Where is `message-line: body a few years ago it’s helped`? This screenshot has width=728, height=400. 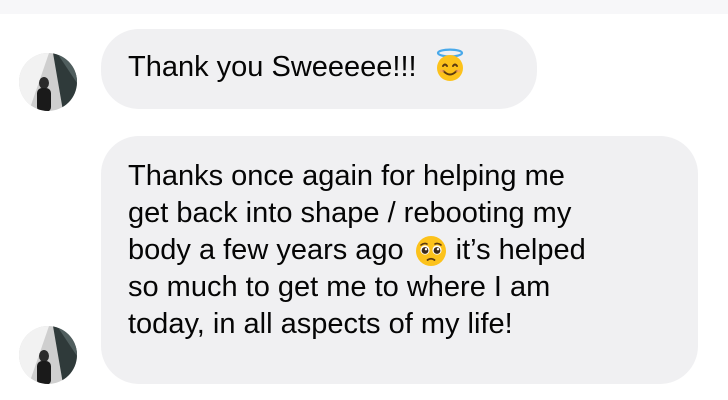
message-line: body a few years ago it’s helped is located at coordinates (413, 250).